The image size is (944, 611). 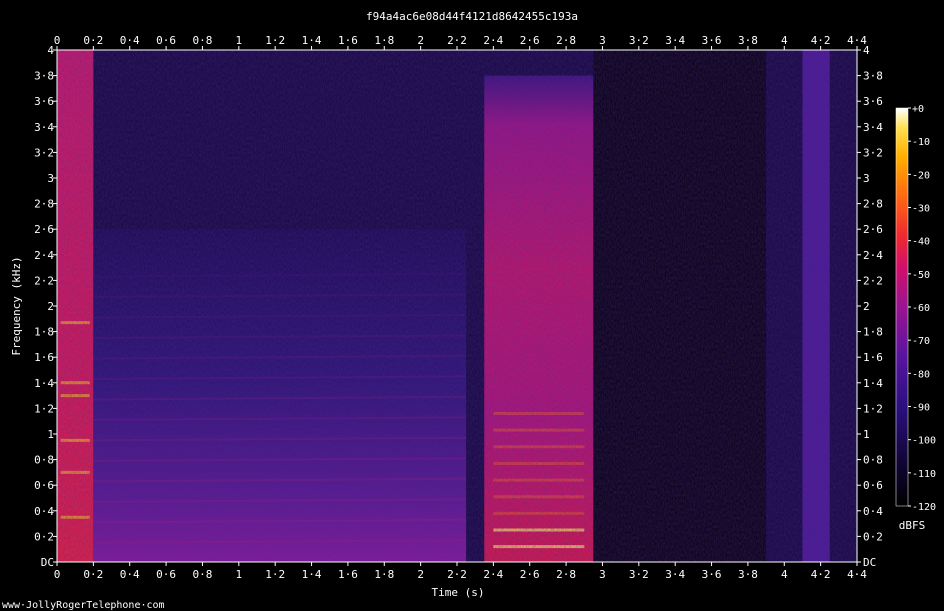 I want to click on colorbar-tick-label: -50, so click(x=921, y=275).